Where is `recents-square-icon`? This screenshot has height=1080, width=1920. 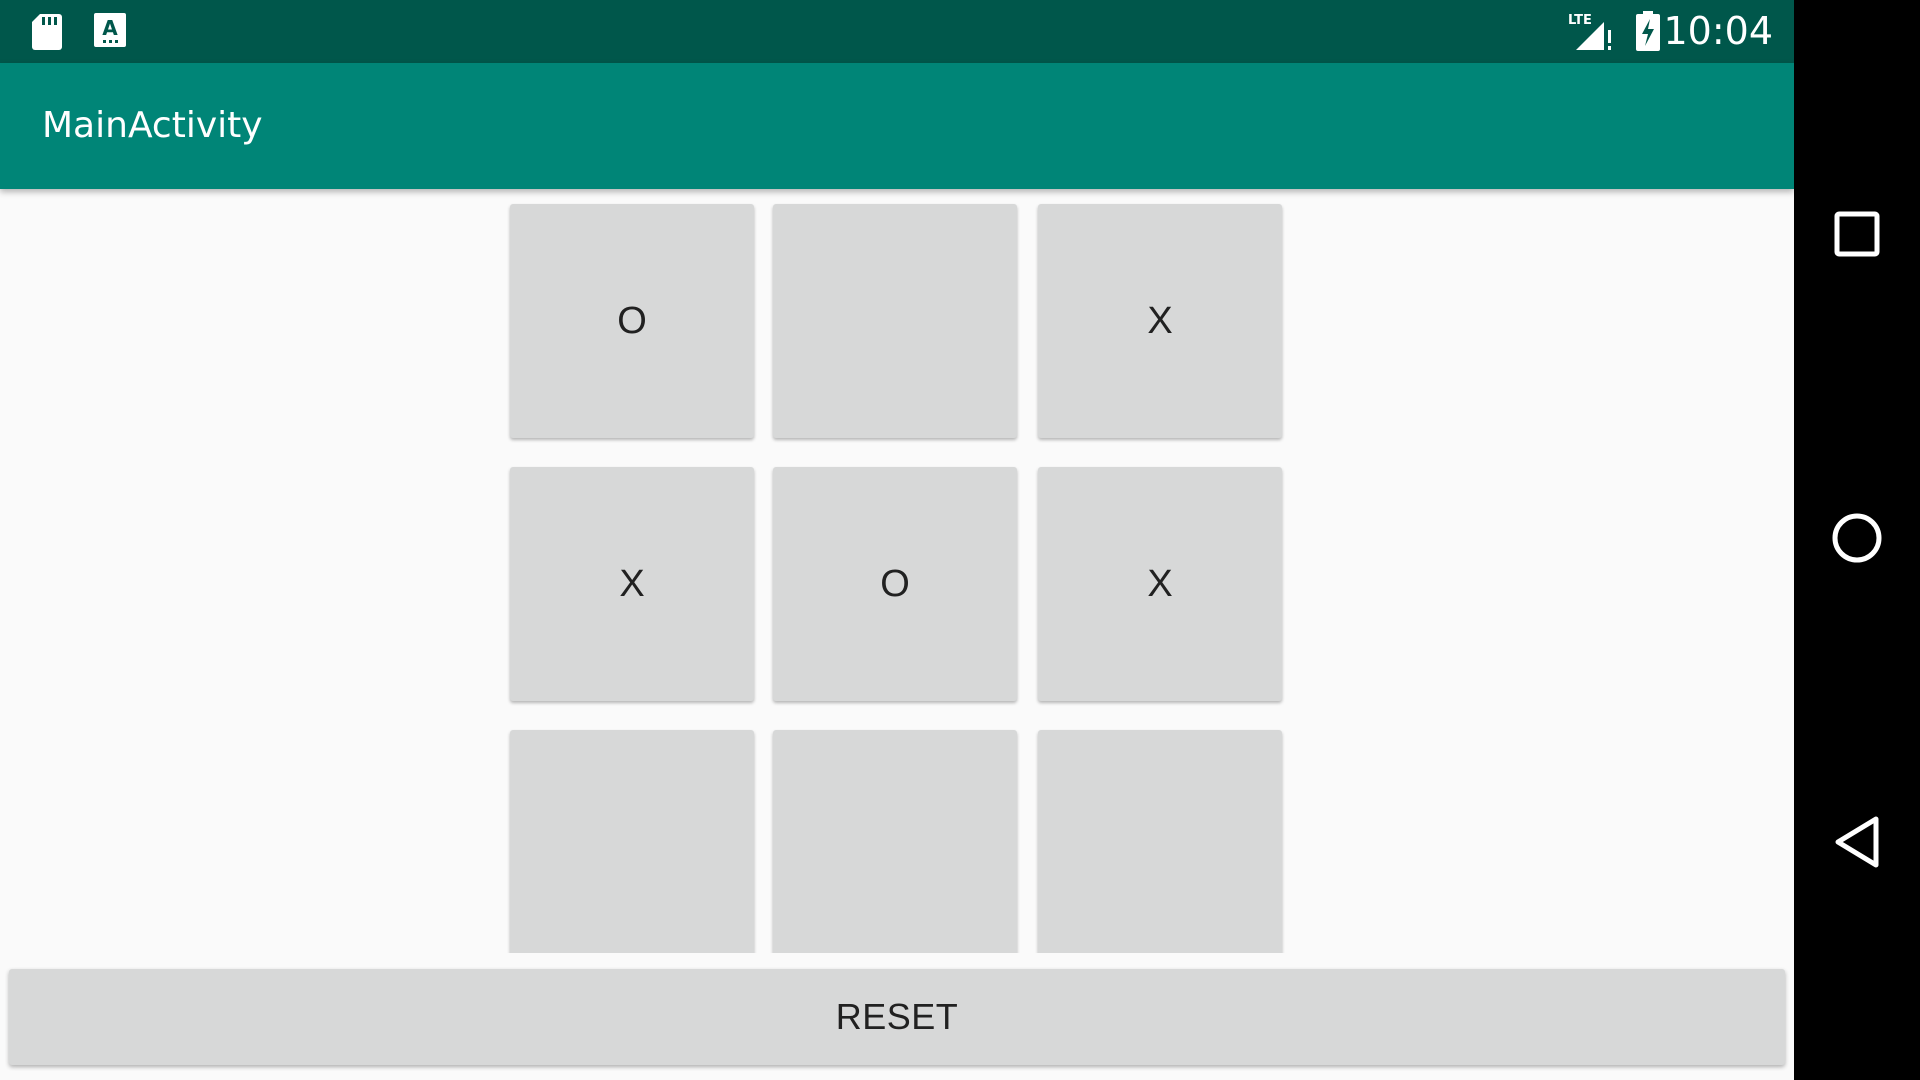 recents-square-icon is located at coordinates (1857, 236).